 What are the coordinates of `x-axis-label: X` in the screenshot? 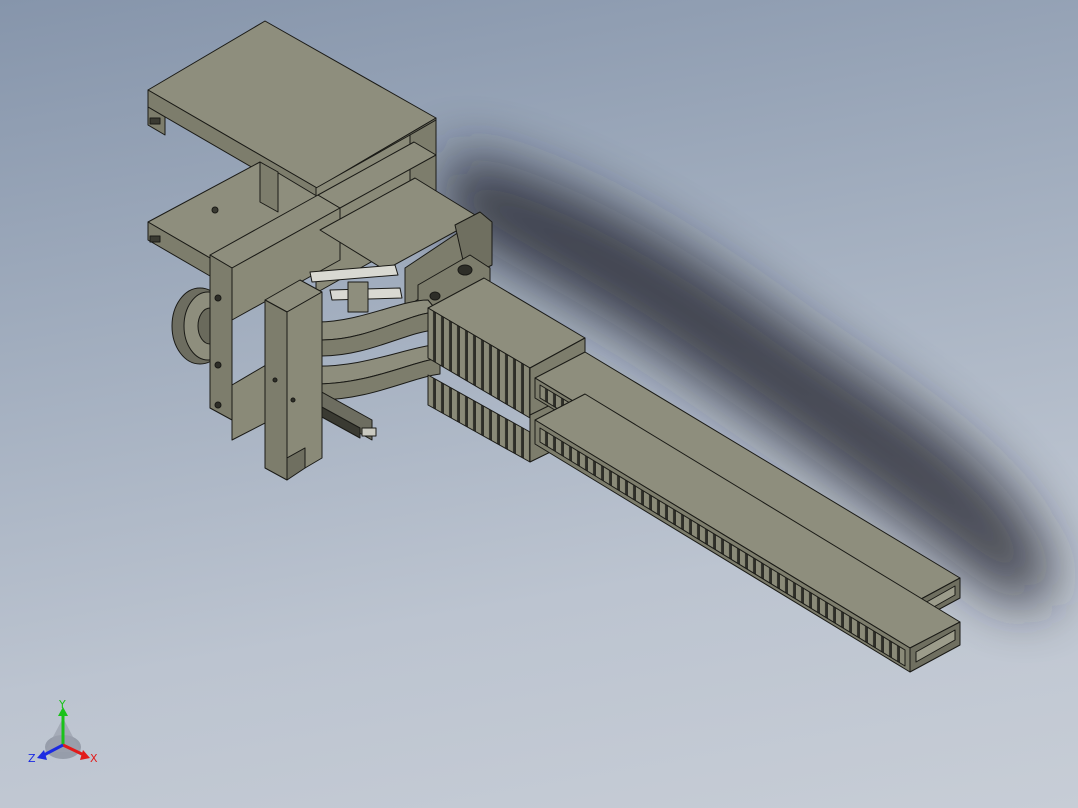 It's located at (94, 758).